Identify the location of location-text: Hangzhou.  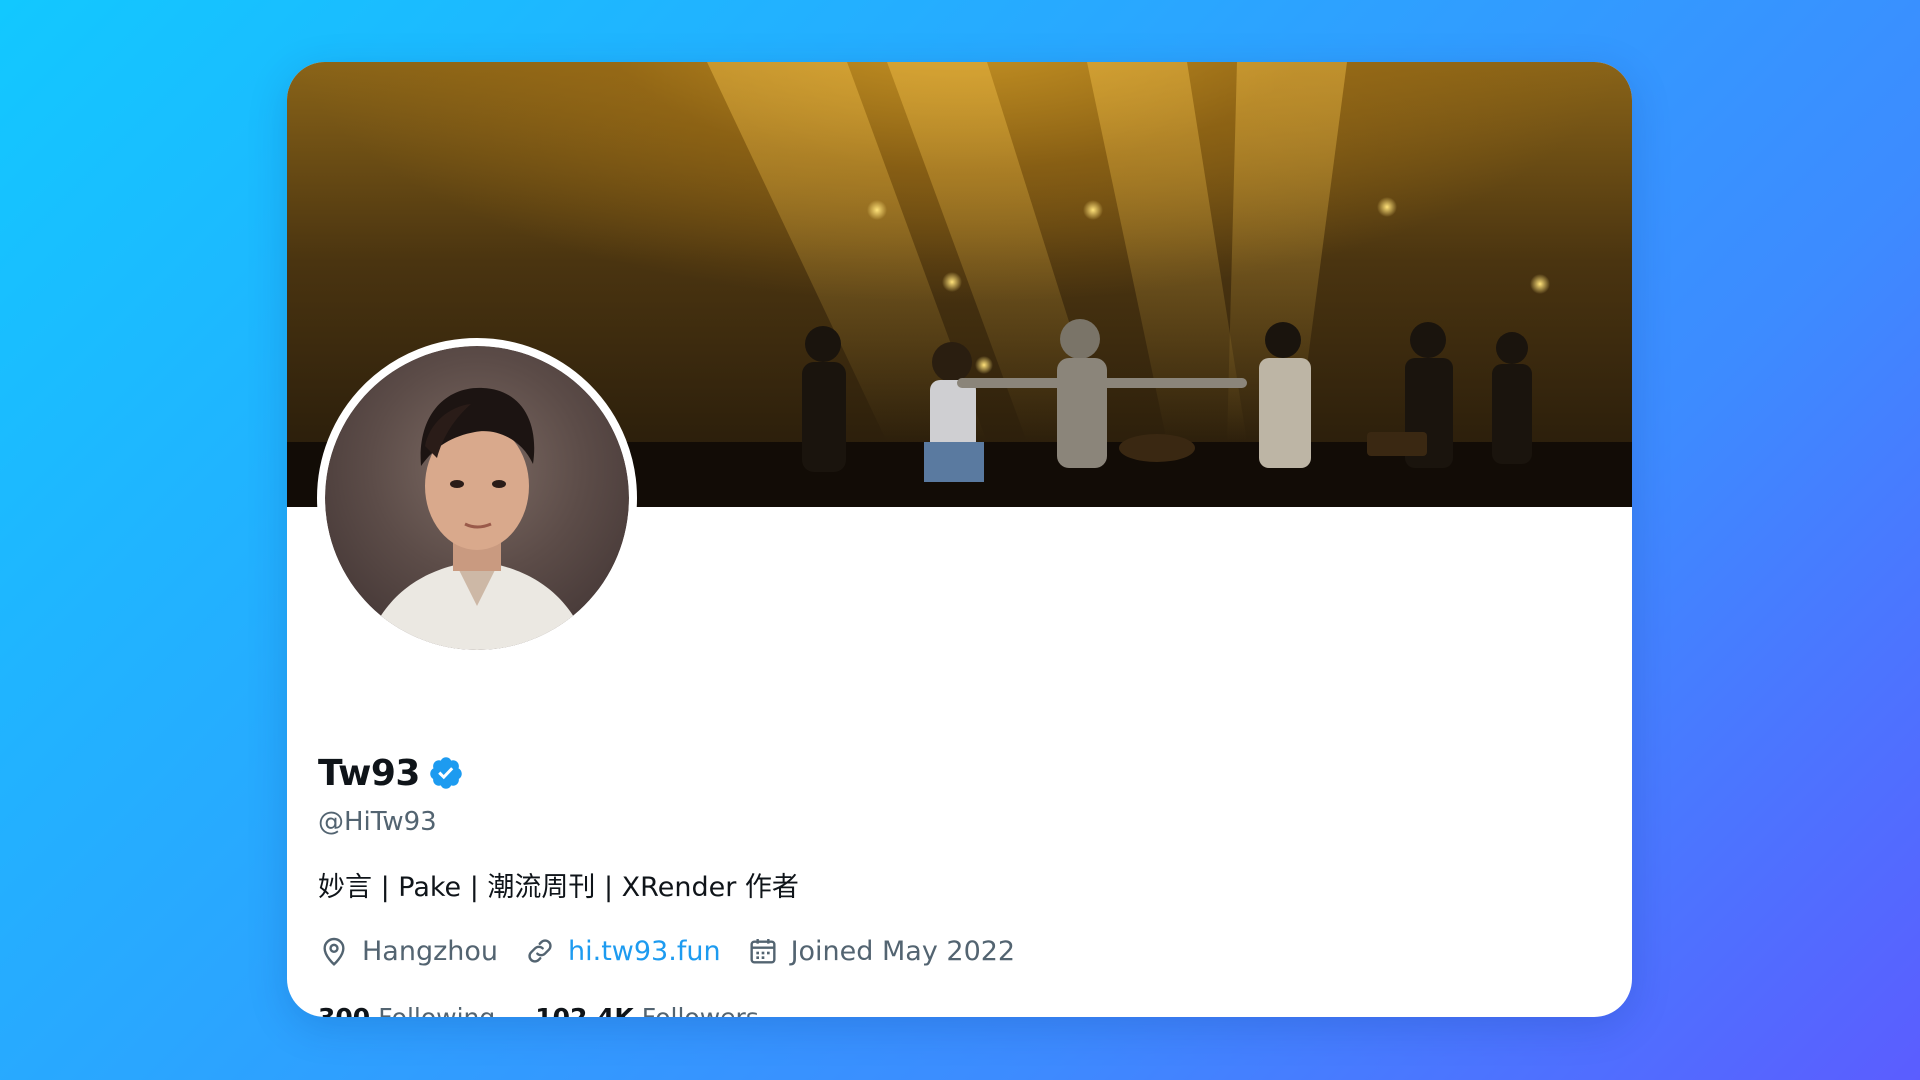
(430, 951).